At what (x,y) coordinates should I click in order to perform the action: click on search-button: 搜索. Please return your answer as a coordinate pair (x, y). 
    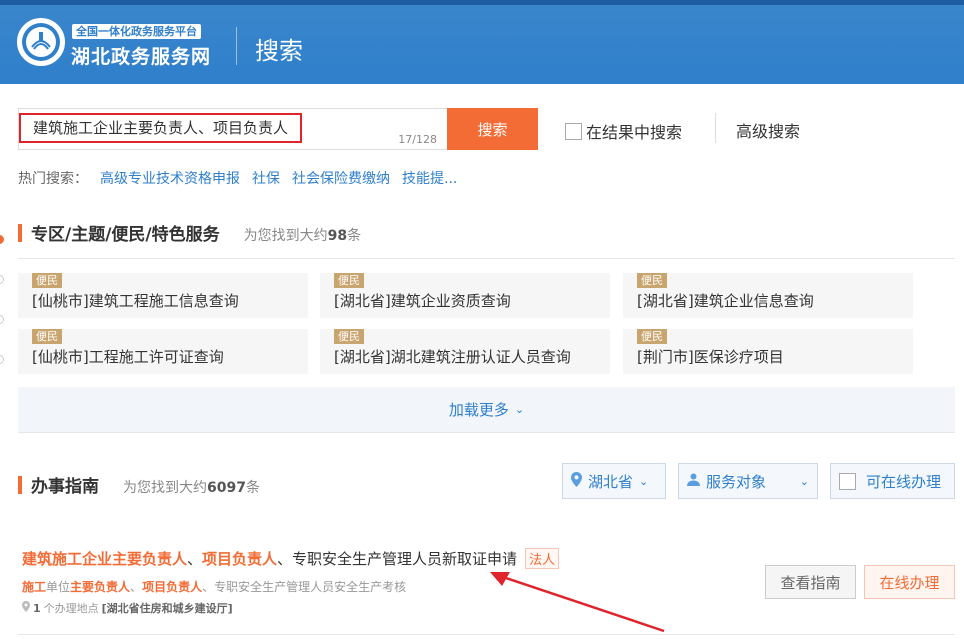
    Looking at the image, I should click on (492, 129).